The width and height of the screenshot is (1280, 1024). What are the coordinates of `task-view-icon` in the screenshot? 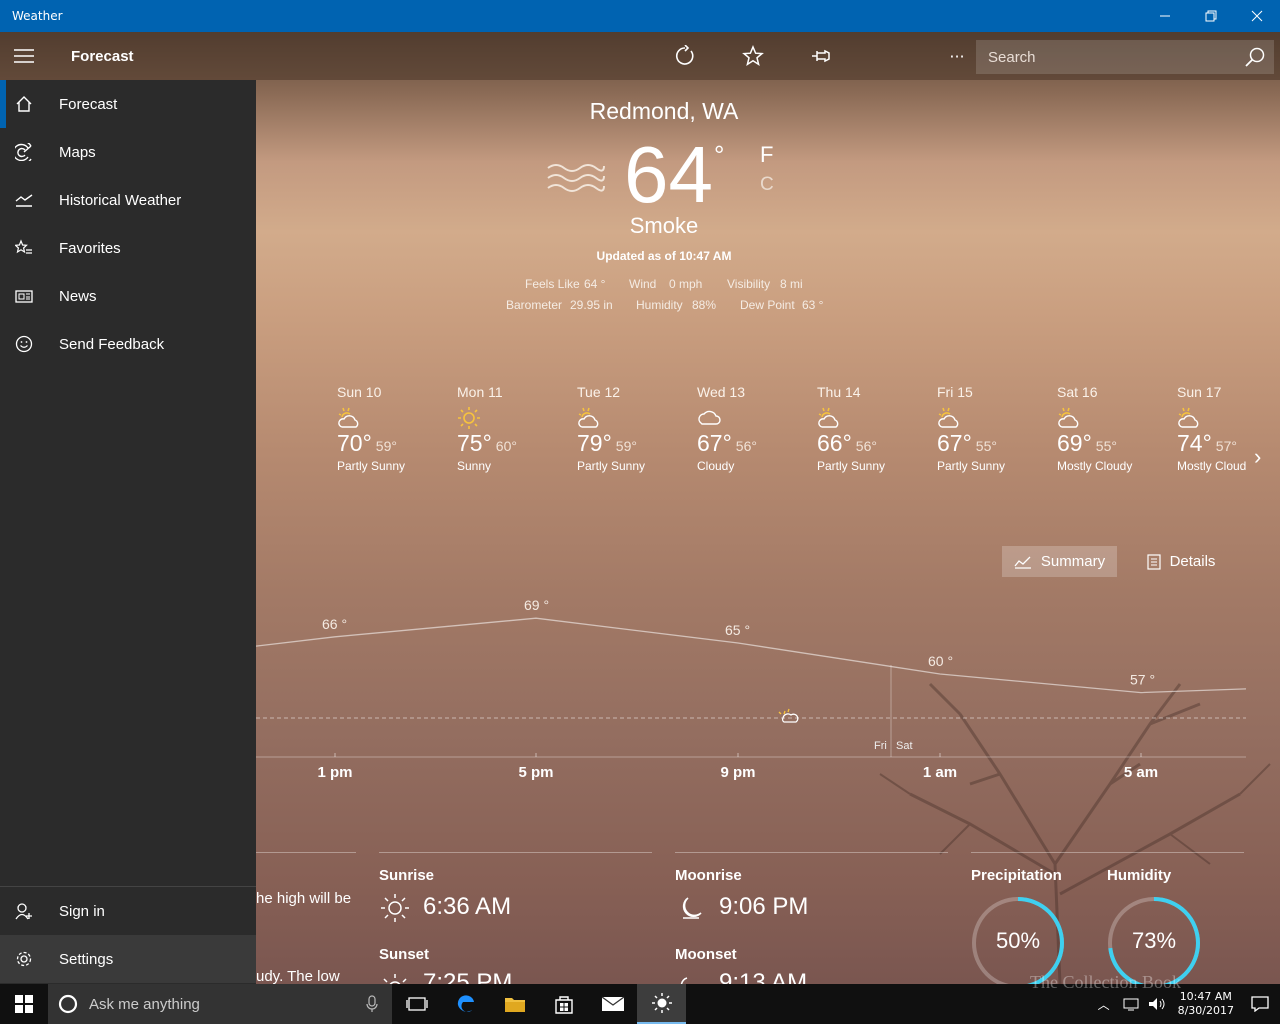 It's located at (416, 1004).